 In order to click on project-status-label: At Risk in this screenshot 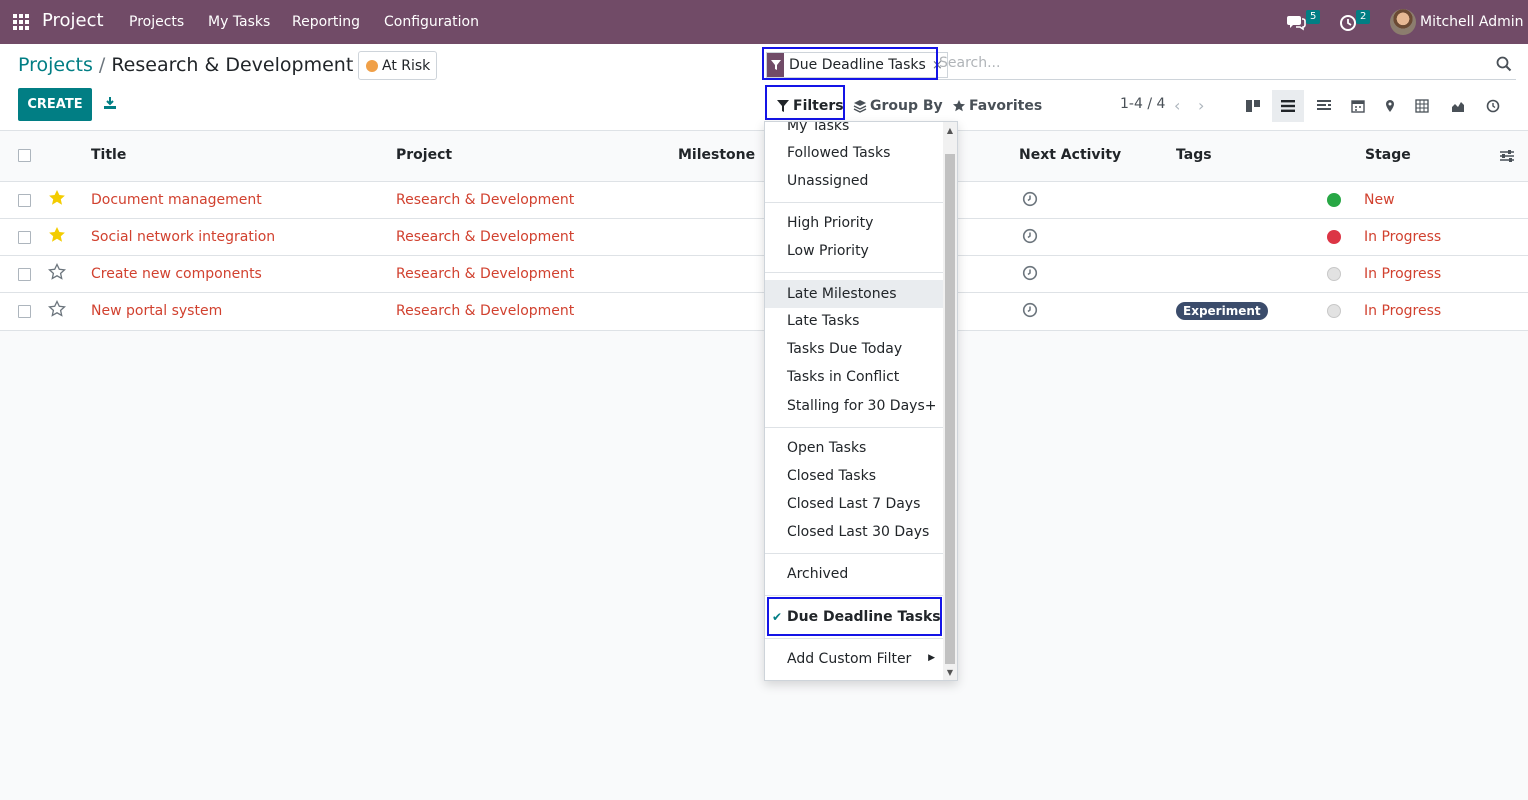, I will do `click(406, 65)`.